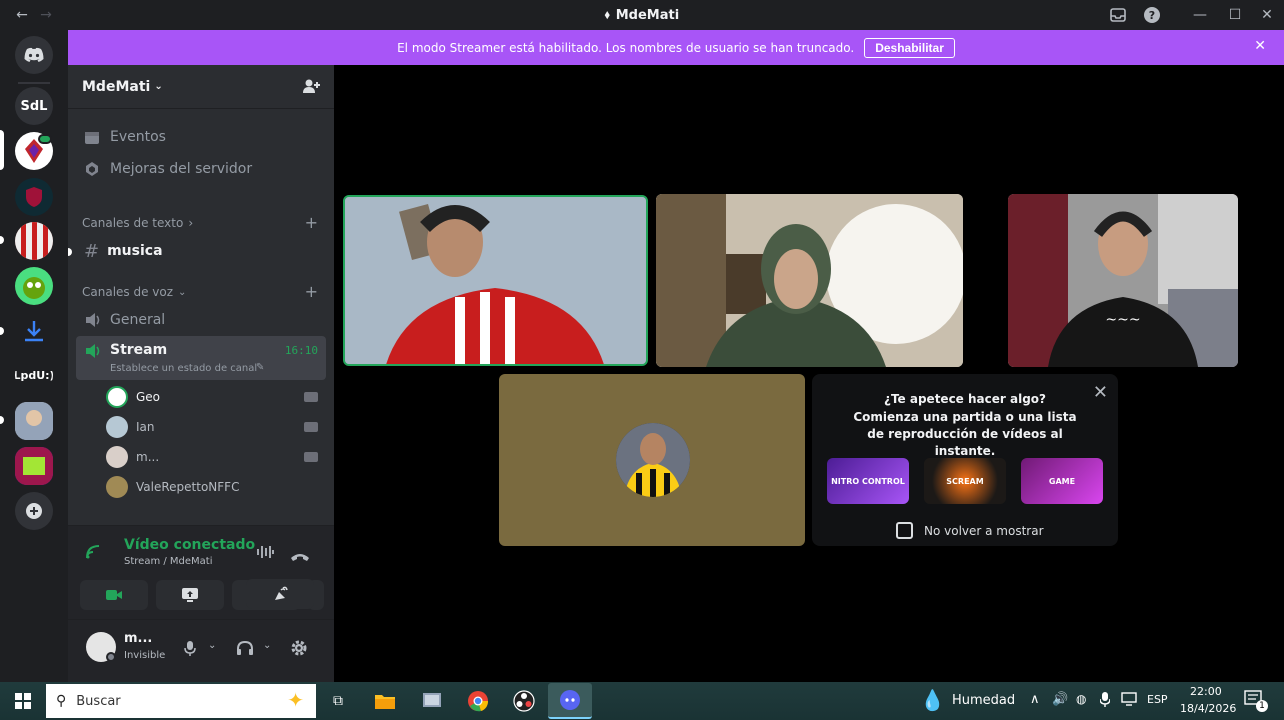 The height and width of the screenshot is (720, 1284). Describe the element at coordinates (134, 292) in the screenshot. I see `voice-channels-category: Canales de voz ⌄` at that location.